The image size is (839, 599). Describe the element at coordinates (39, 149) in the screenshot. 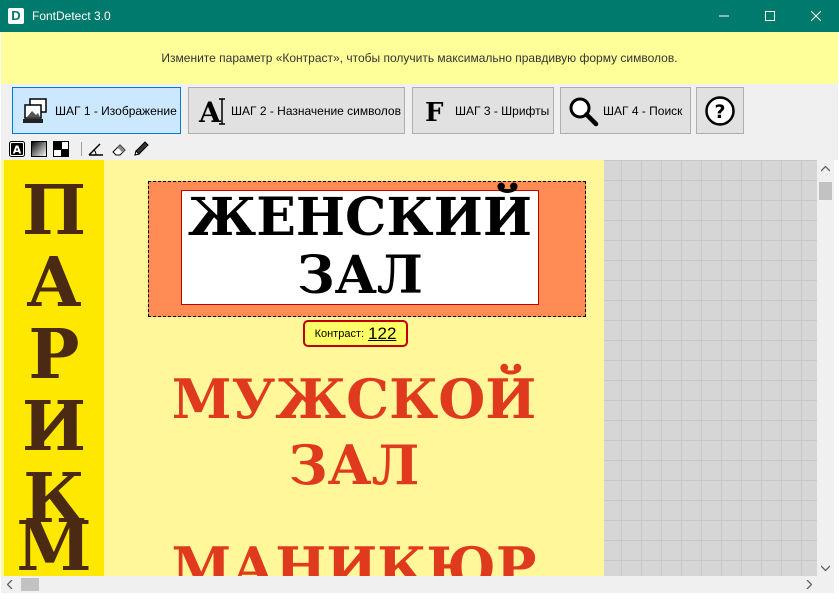

I see `gradient-icon` at that location.